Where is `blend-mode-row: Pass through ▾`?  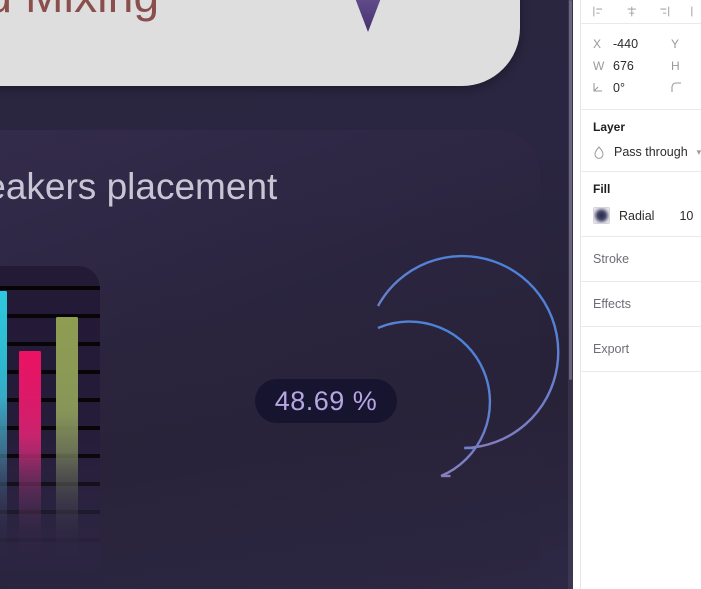 blend-mode-row: Pass through ▾ is located at coordinates (647, 152).